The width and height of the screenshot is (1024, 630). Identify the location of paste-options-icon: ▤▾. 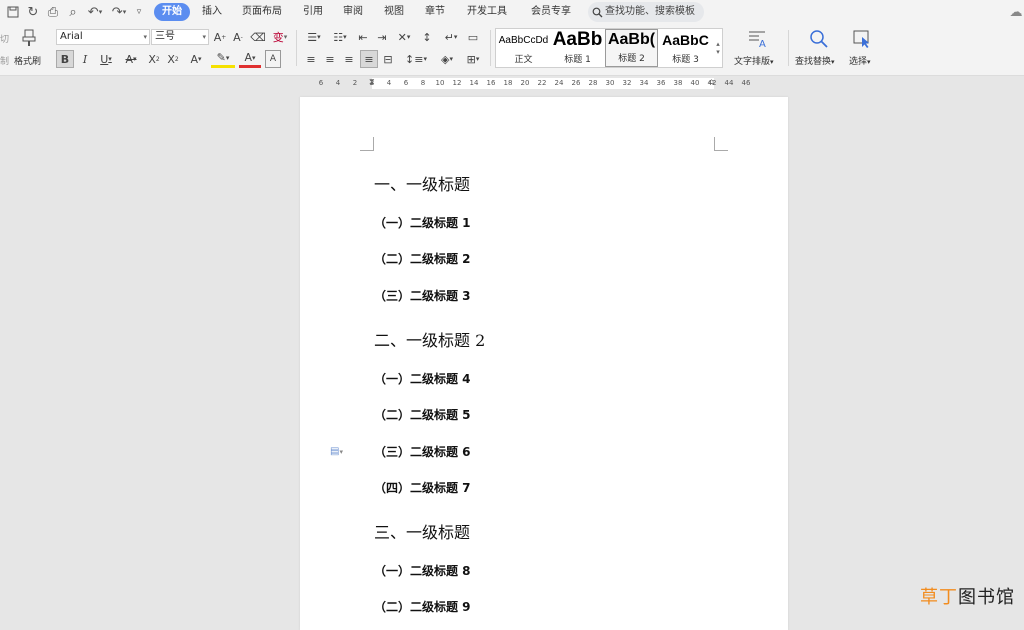
(336, 451).